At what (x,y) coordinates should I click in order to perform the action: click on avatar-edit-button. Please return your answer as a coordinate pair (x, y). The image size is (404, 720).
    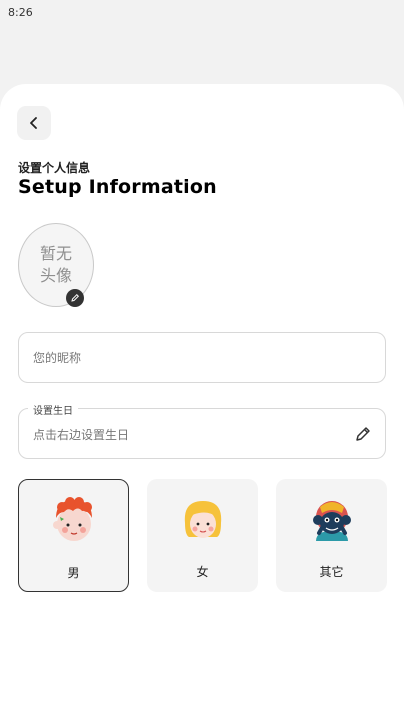
    Looking at the image, I should click on (75, 298).